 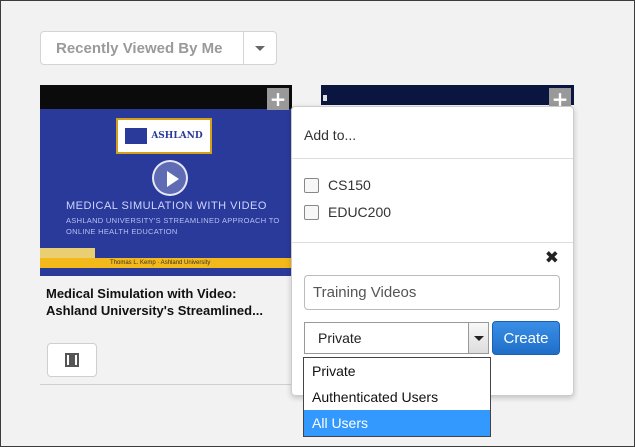 I want to click on logo-mark-icon, so click(x=136, y=136).